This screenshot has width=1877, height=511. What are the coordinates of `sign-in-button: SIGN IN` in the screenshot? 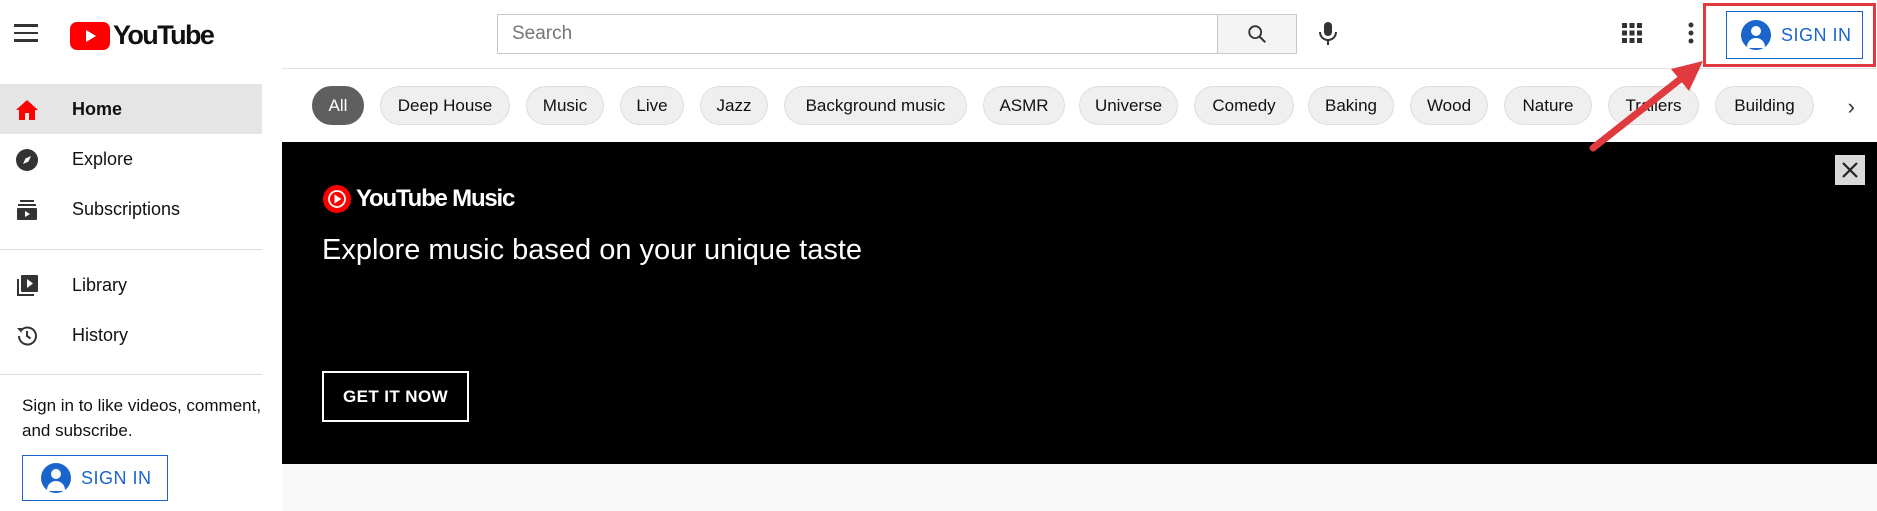 It's located at (1794, 35).